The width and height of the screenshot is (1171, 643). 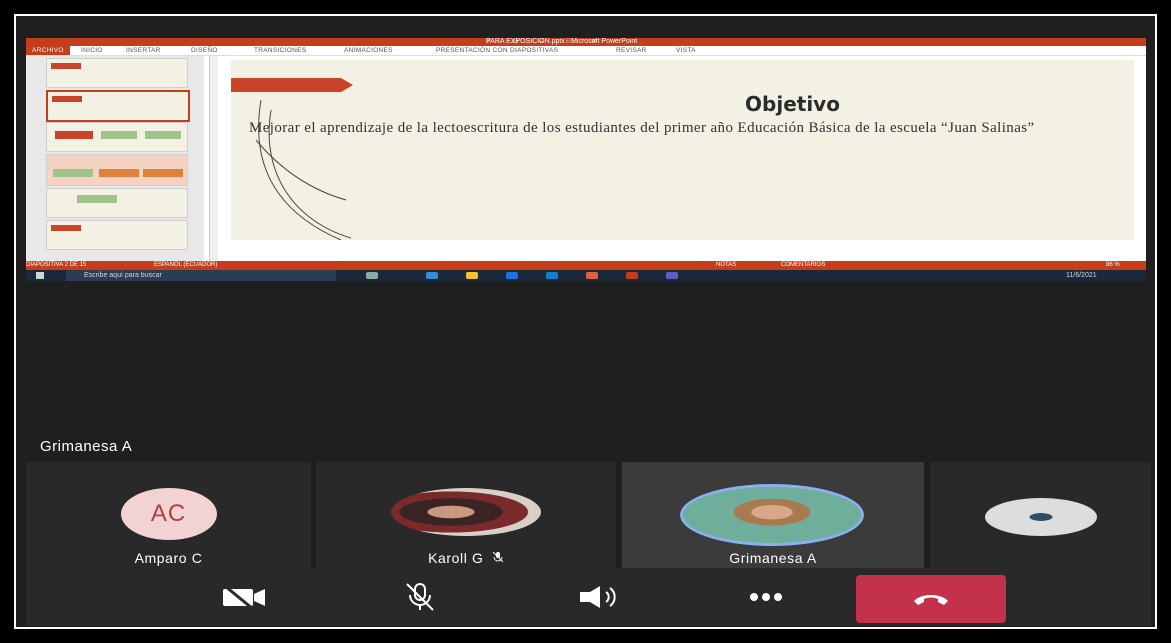 I want to click on participant-name: Amparo C, so click(x=168, y=558).